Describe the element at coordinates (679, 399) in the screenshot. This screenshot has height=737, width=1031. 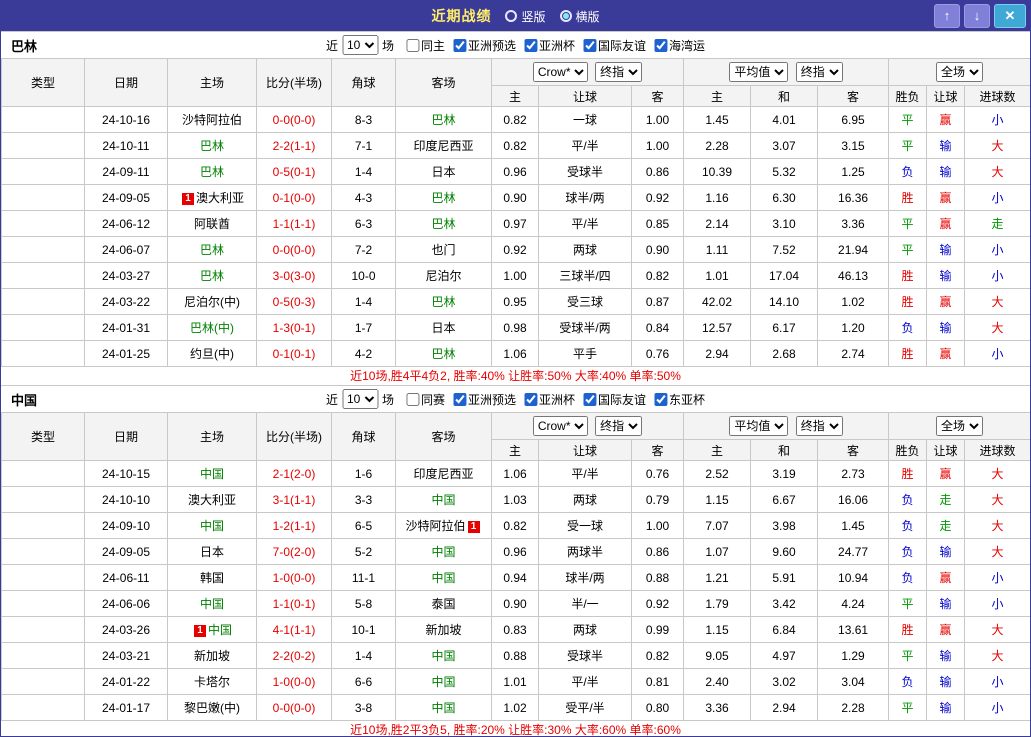
I see `filter-check-item: 东亚杯` at that location.